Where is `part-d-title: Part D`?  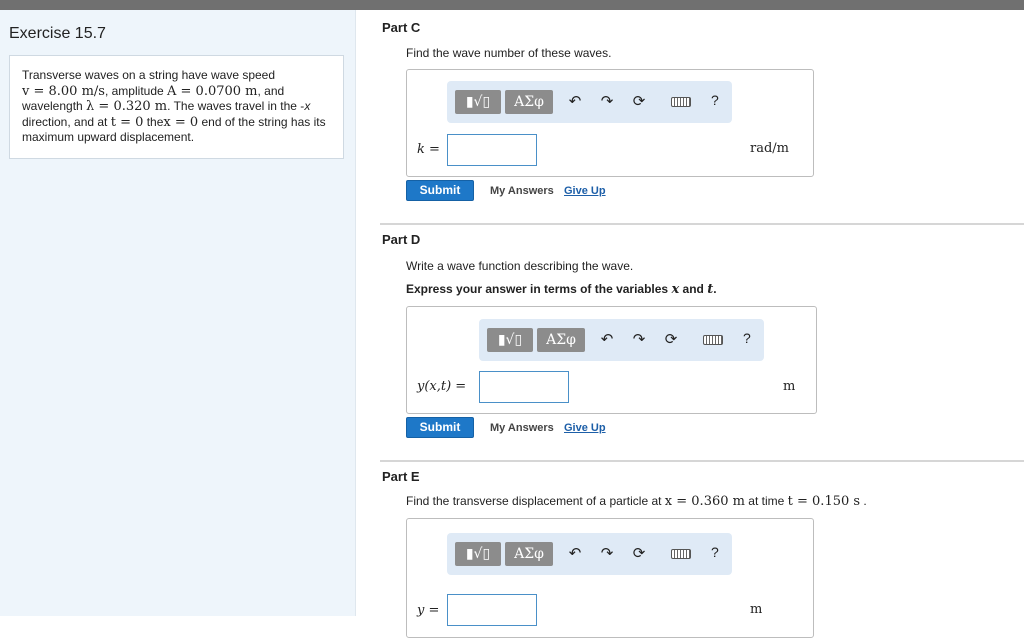
part-d-title: Part D is located at coordinates (401, 239).